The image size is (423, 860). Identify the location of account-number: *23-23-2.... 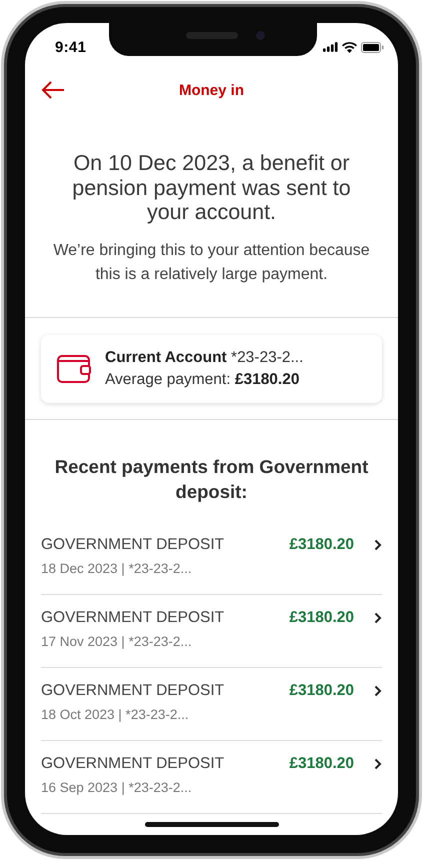
(267, 357).